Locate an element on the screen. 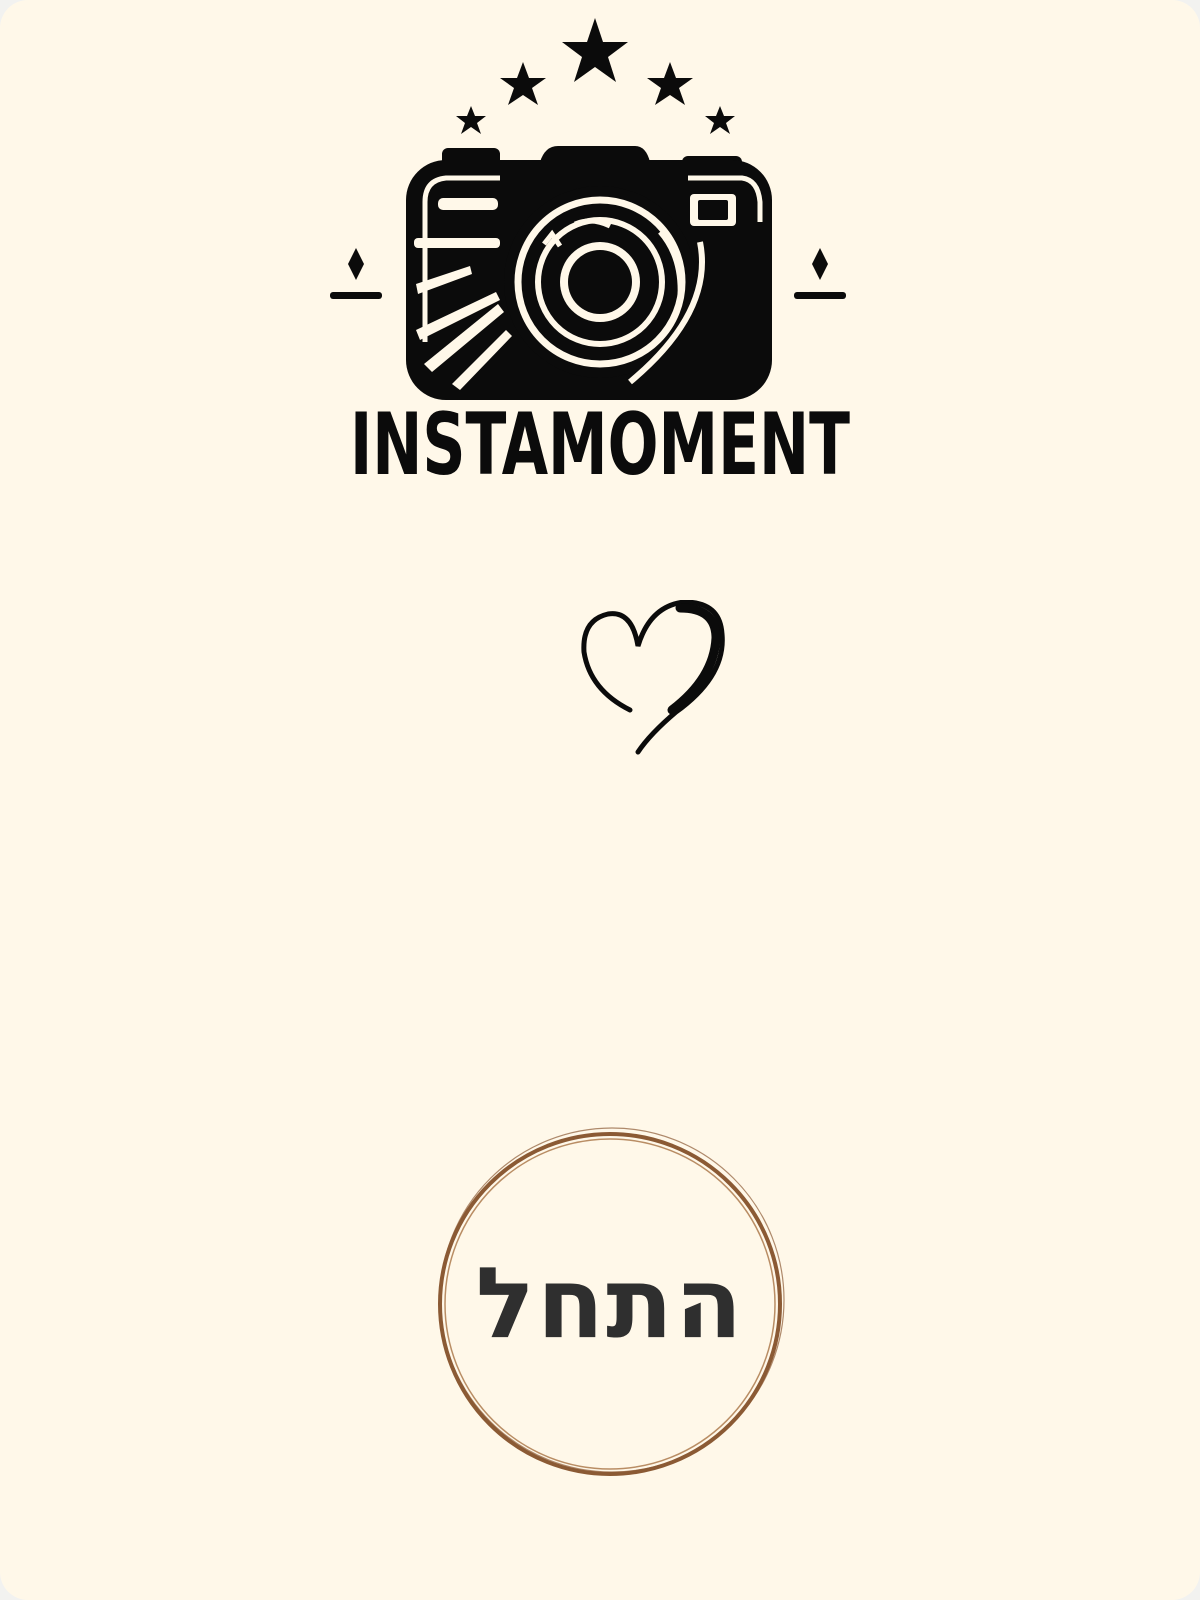  instamoment-logo: INSTAMOMENT is located at coordinates (590, 255).